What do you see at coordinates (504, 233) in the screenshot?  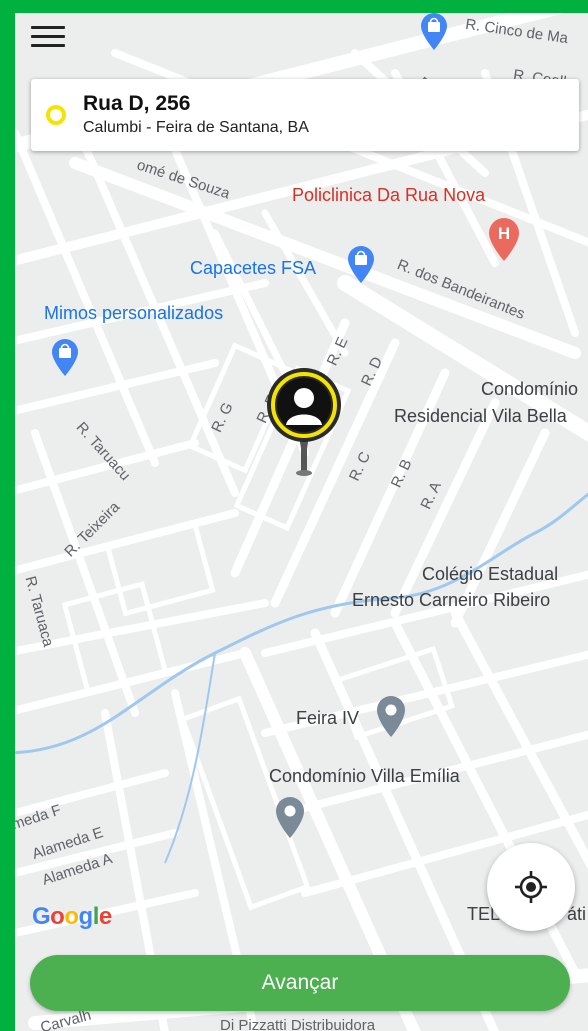 I see `svg-text: H` at bounding box center [504, 233].